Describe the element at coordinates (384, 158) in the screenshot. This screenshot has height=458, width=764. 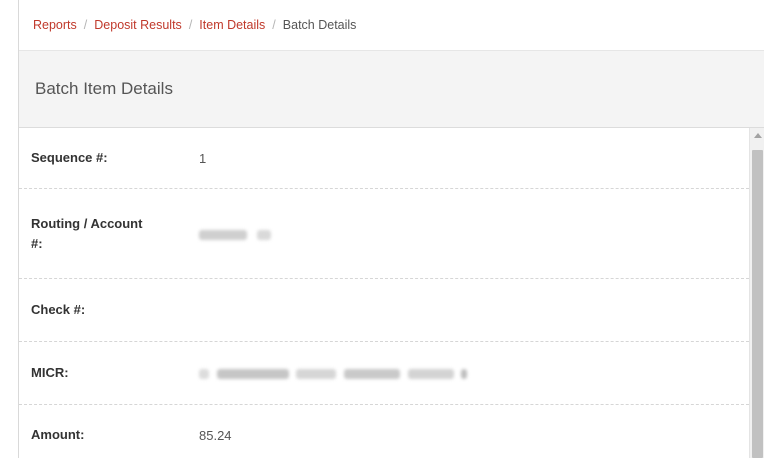
I see `field-row-sequence: Sequence #: 1` at that location.